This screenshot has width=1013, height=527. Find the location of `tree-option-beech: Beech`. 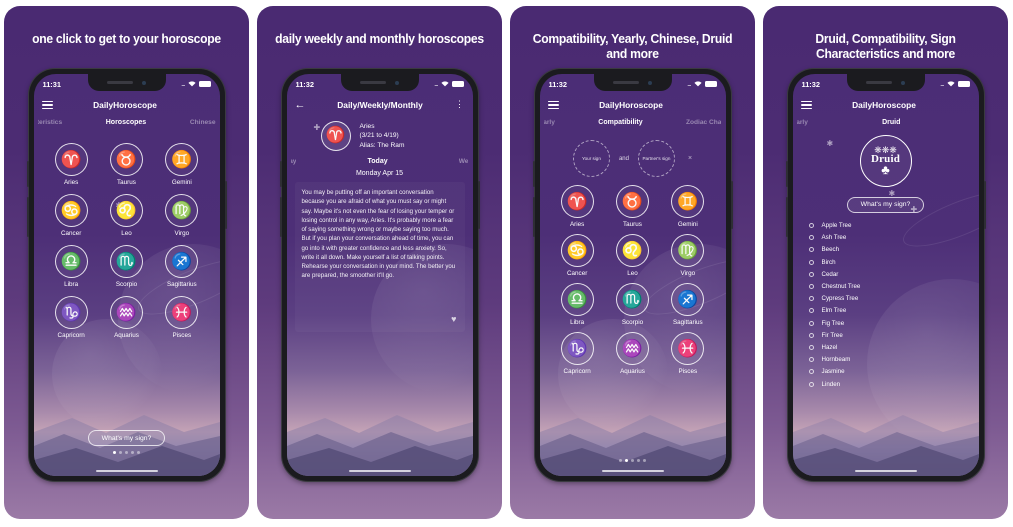

tree-option-beech: Beech is located at coordinates (893, 250).